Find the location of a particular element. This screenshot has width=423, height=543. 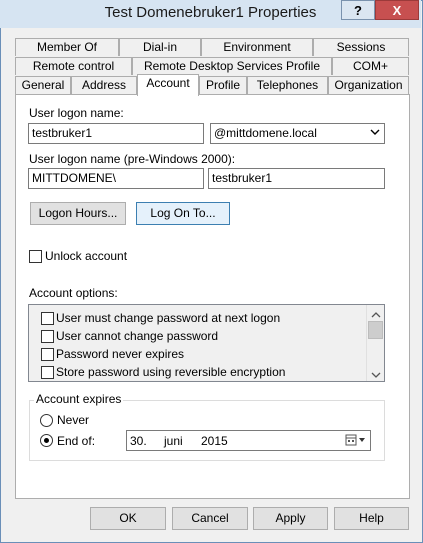

scroll-up-icon is located at coordinates (376, 315).